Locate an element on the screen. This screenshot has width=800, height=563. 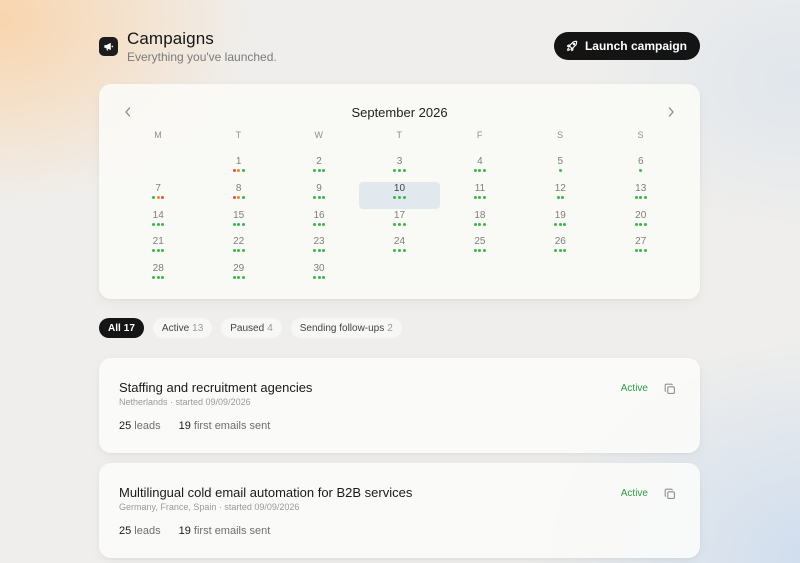
calendar-day: 19 is located at coordinates (560, 222).